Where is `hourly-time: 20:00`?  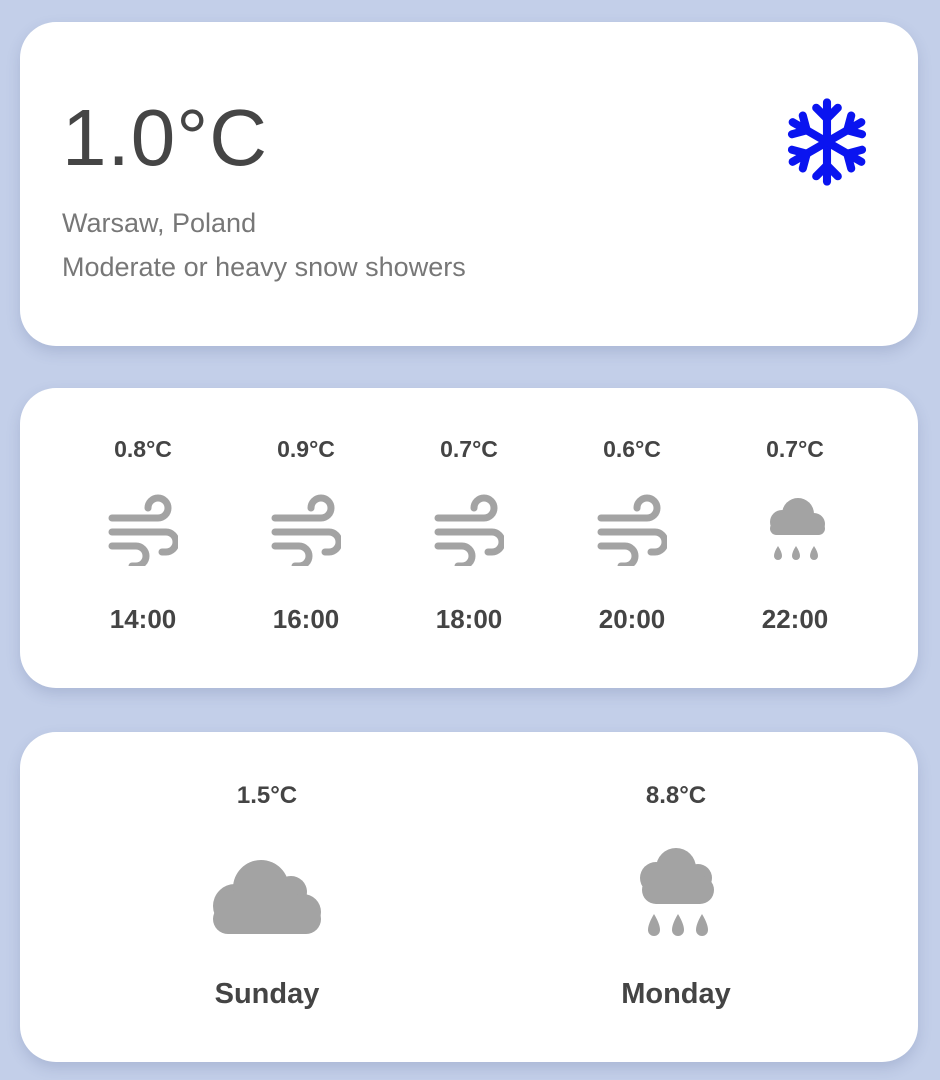
hourly-time: 20:00 is located at coordinates (632, 619).